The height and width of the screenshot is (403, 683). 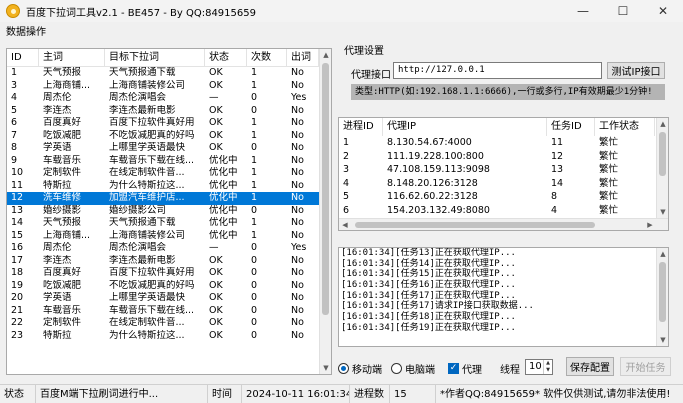 What do you see at coordinates (663, 11) in the screenshot?
I see `close-button: ✕` at bounding box center [663, 11].